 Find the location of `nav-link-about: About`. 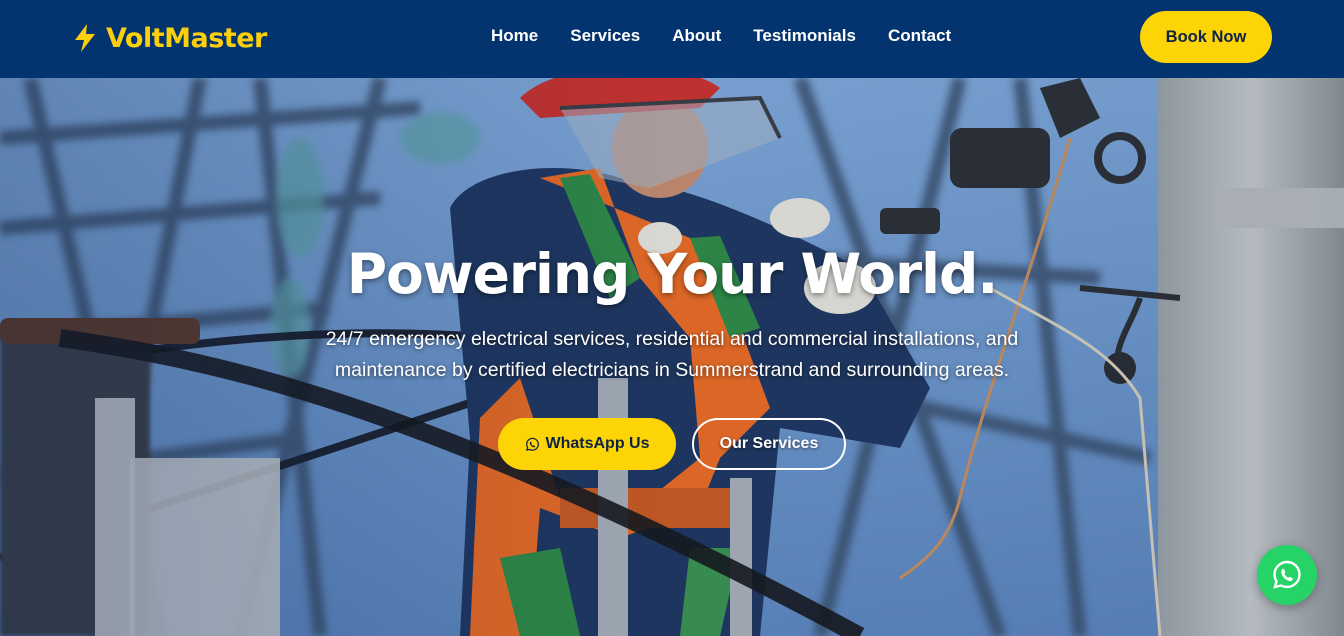

nav-link-about: About is located at coordinates (696, 36).